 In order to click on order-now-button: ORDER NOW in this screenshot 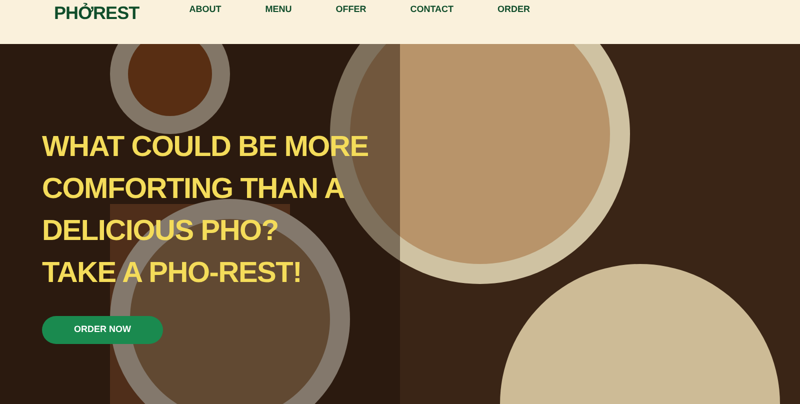, I will do `click(102, 330)`.